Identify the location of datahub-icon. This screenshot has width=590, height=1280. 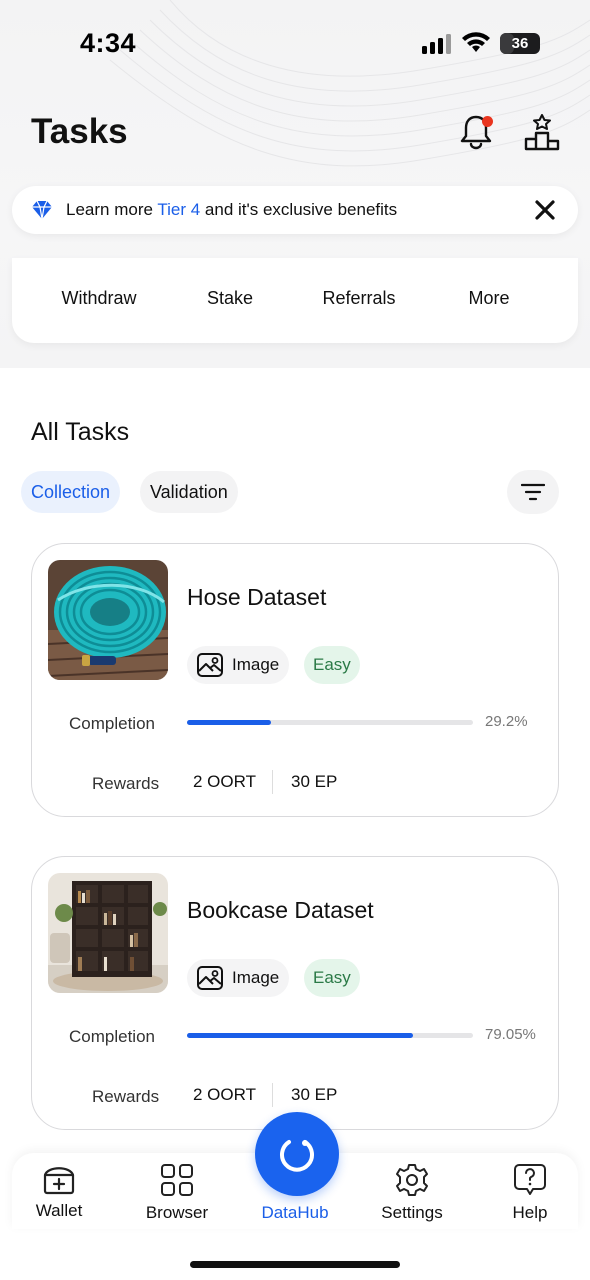
(297, 1156).